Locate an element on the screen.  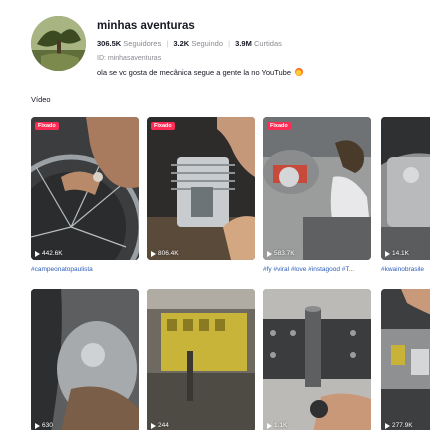
video-caption: #campeonatopaulista is located at coordinates (85, 269).